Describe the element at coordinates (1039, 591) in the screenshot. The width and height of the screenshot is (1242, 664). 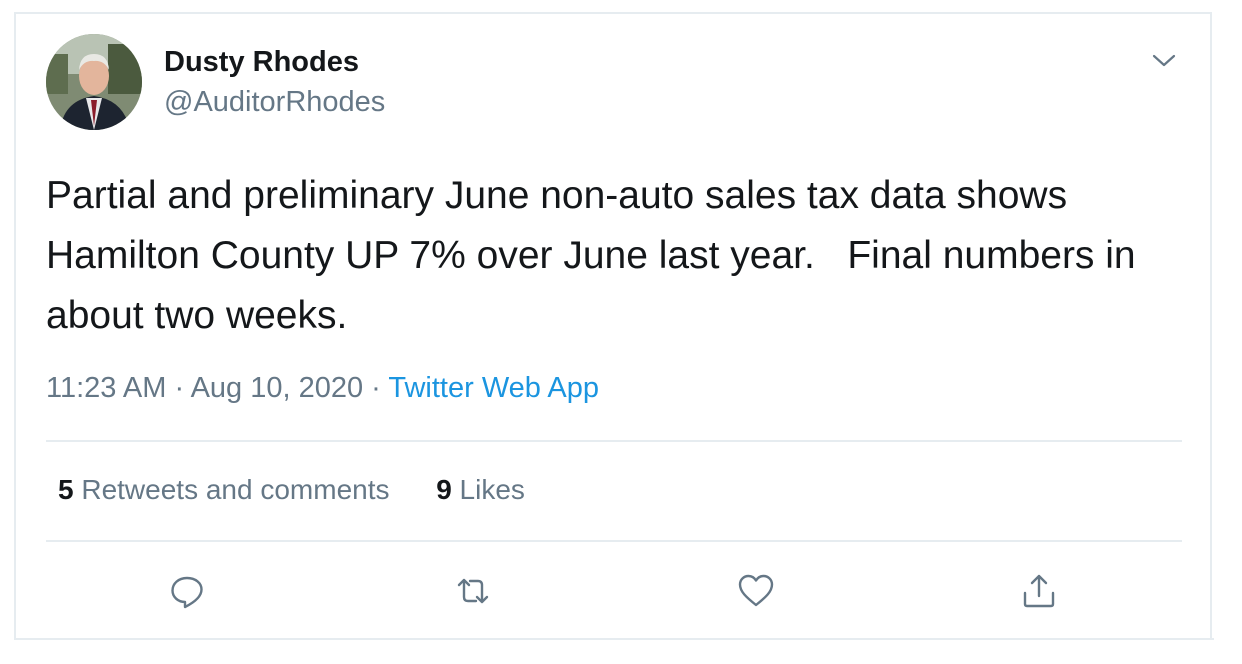
I see `share-icon` at that location.